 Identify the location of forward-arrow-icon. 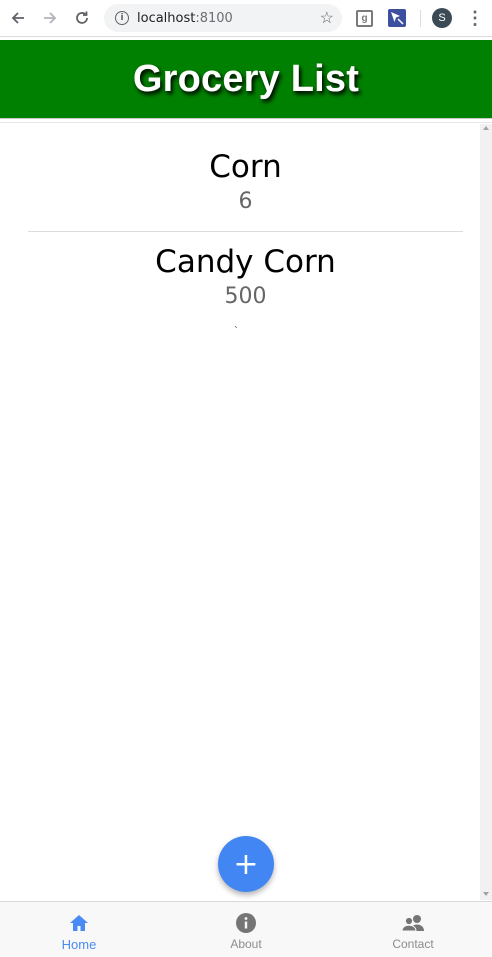
(50, 18).